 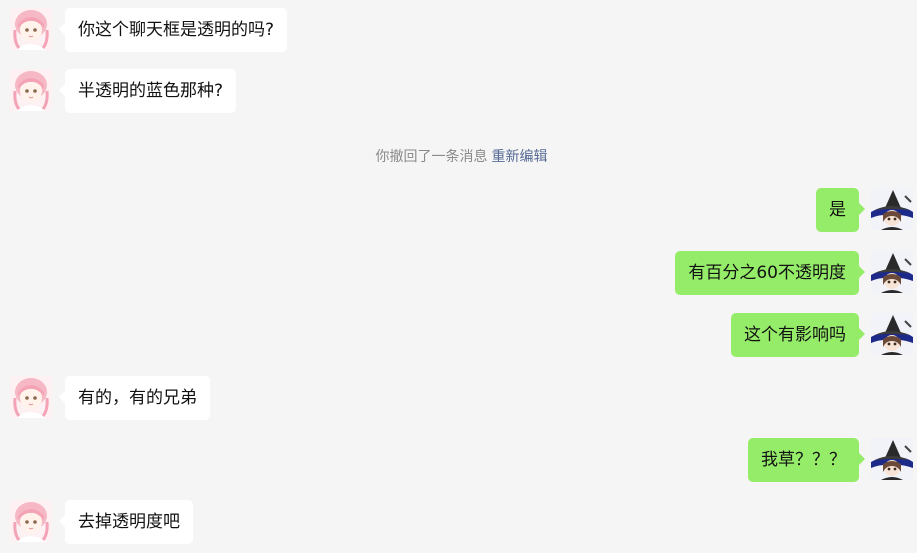 What do you see at coordinates (770, 273) in the screenshot?
I see `message-bubble: 有百分之60不透明度` at bounding box center [770, 273].